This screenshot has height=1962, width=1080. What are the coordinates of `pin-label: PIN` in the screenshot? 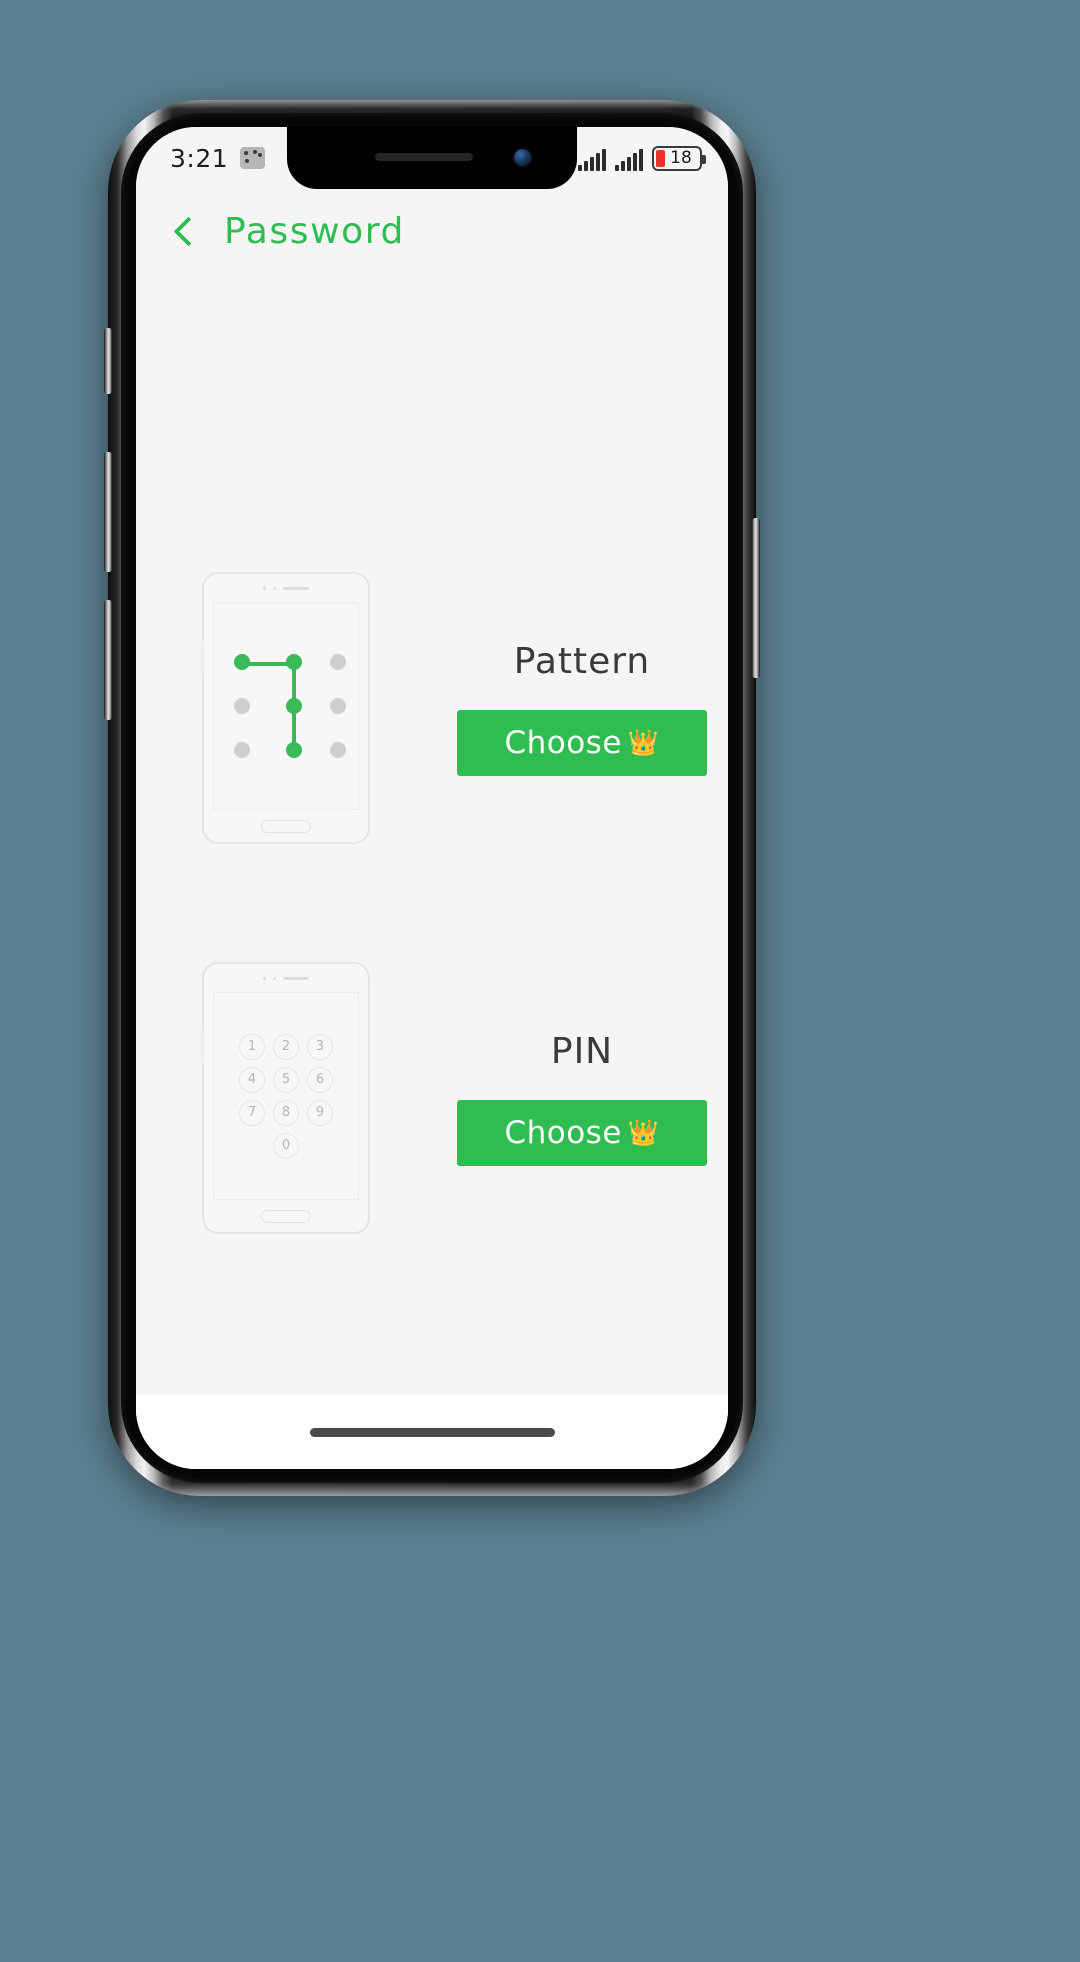 It's located at (582, 1051).